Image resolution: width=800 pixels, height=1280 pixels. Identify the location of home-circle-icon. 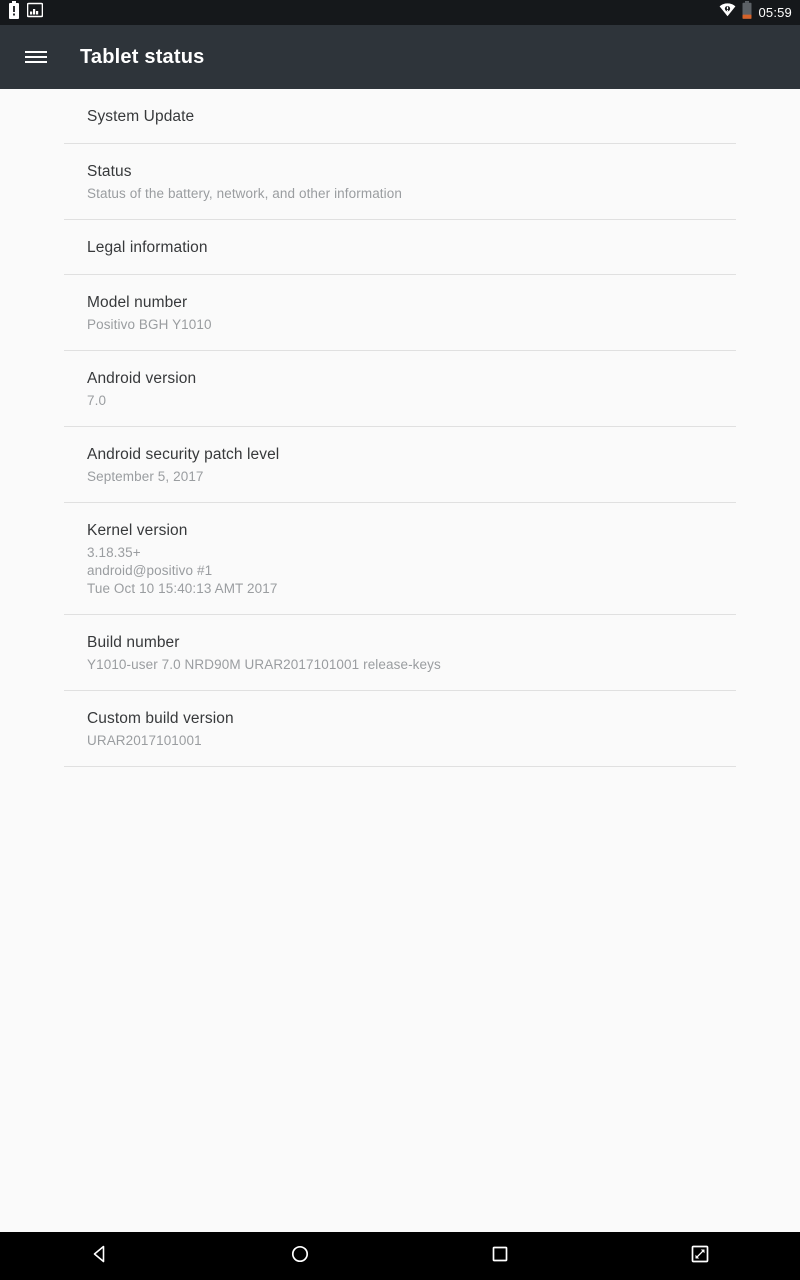
(300, 1256).